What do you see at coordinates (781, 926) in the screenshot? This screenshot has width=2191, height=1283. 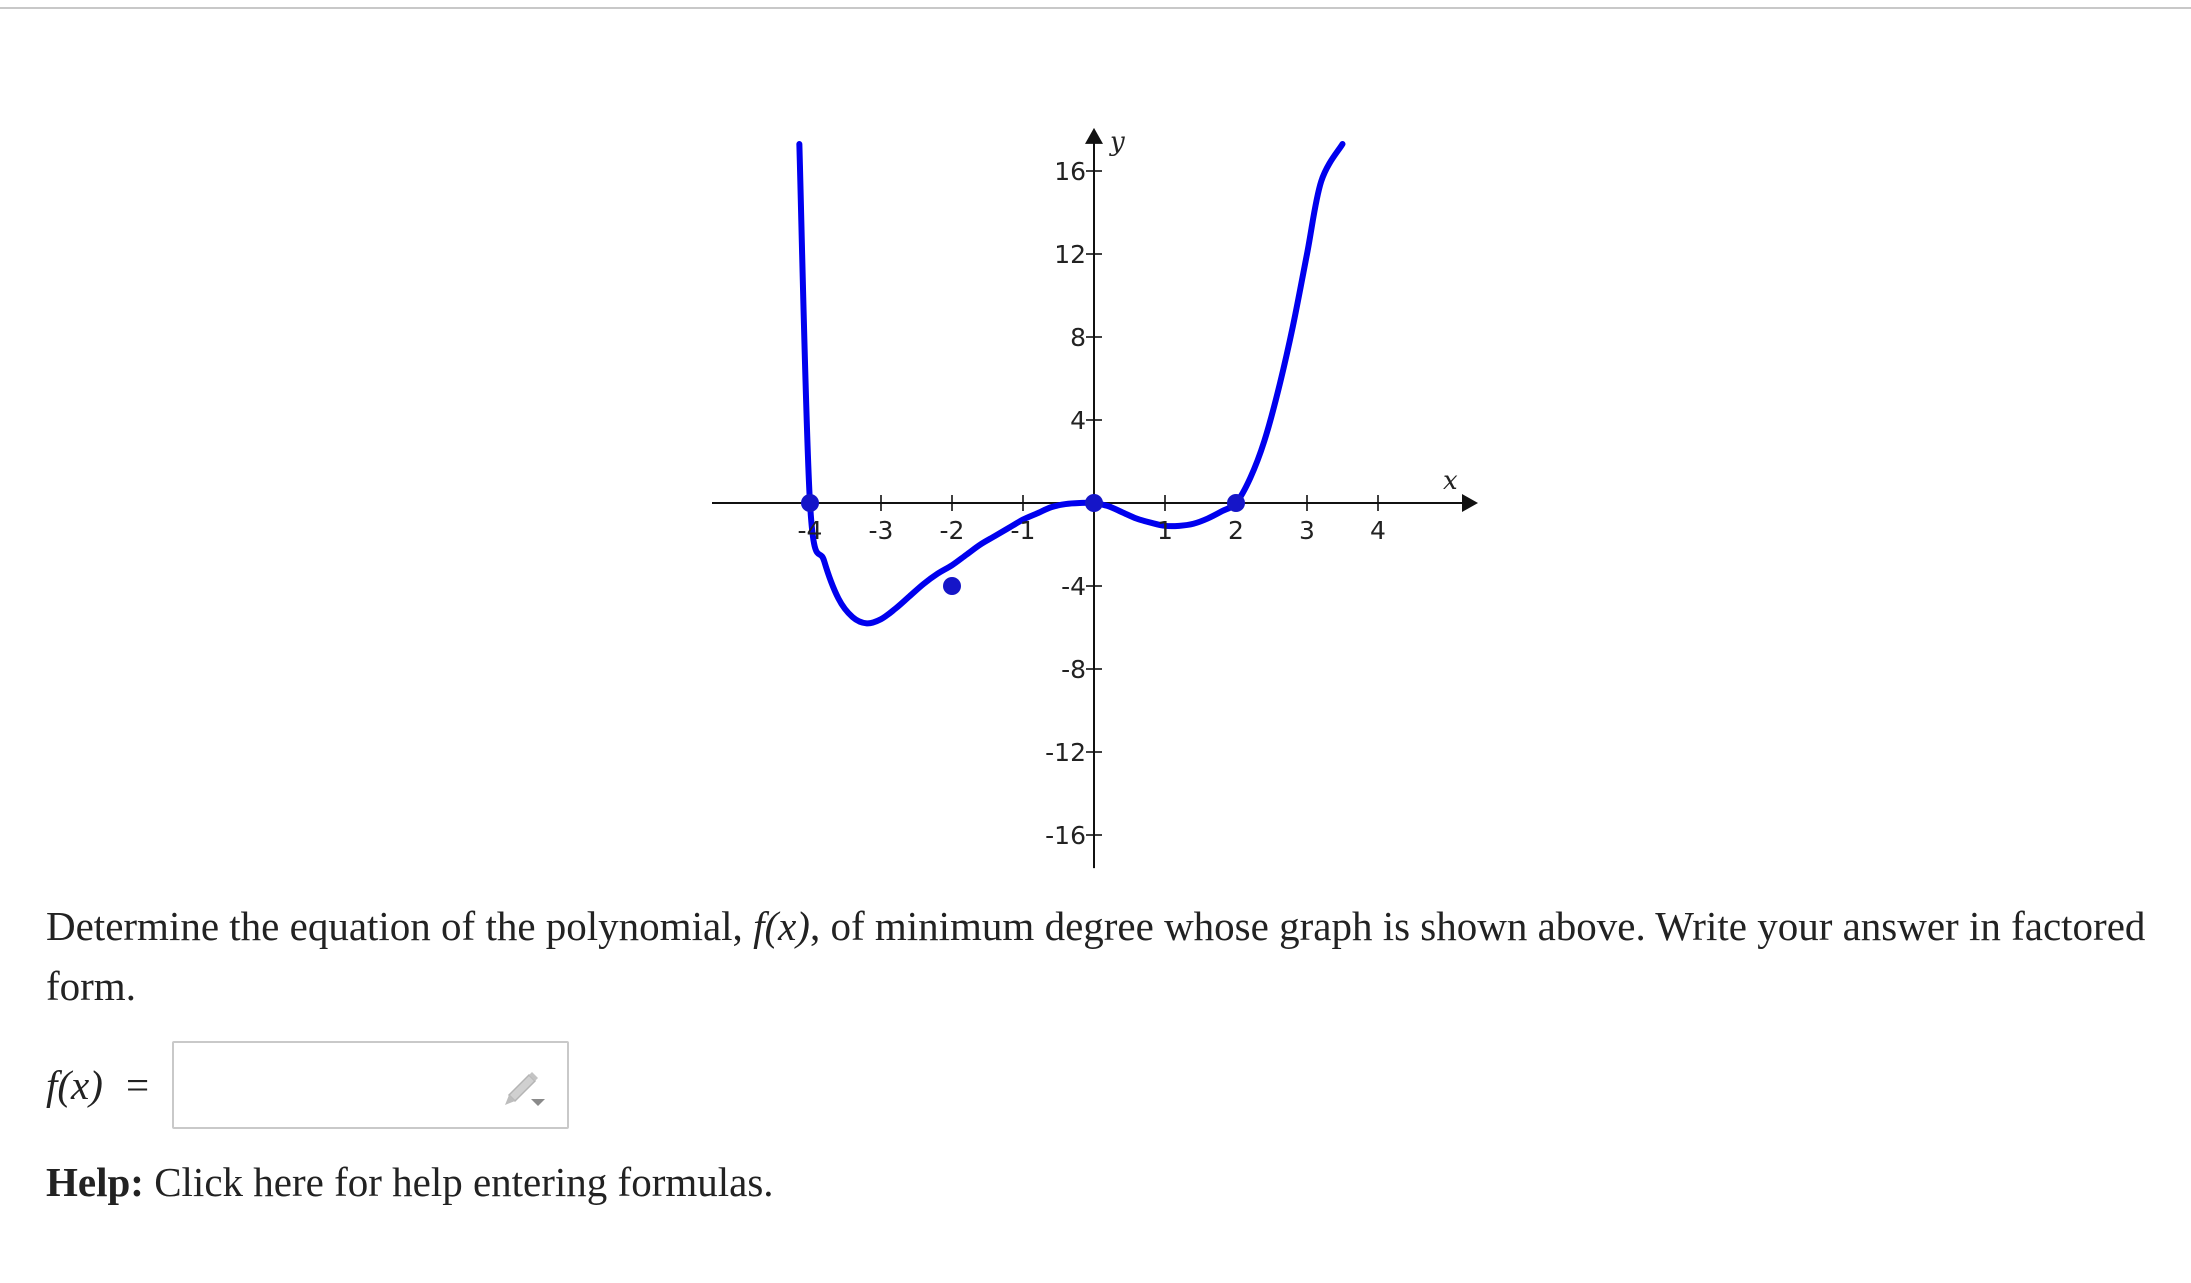 I see `question-fx: f(x)` at bounding box center [781, 926].